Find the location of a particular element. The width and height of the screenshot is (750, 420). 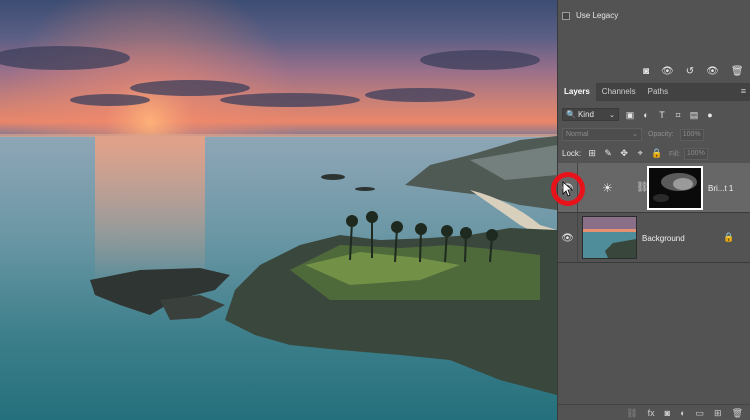

filter-kind-select: 🔍 Kind ⌄ is located at coordinates (590, 114).